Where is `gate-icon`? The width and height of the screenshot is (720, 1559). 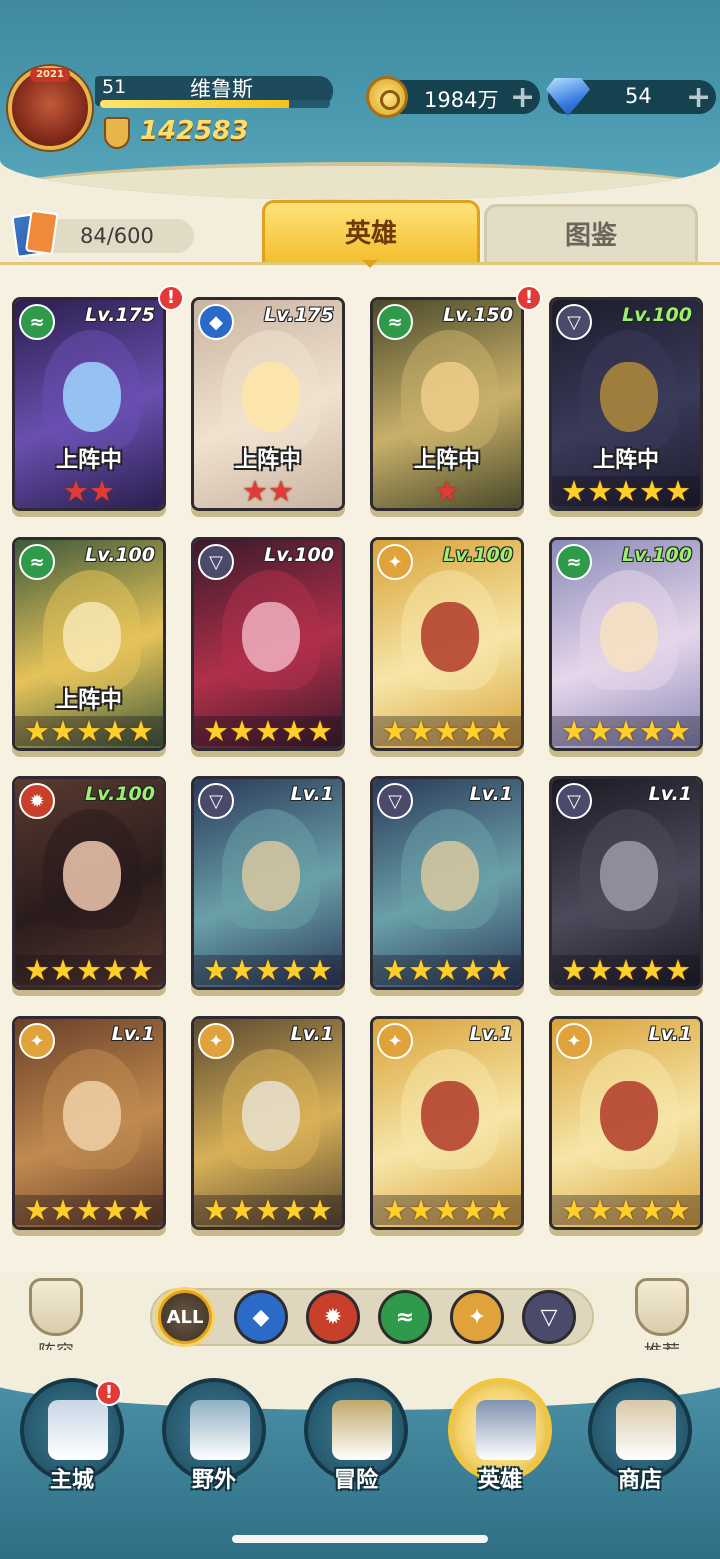 gate-icon is located at coordinates (220, 1430).